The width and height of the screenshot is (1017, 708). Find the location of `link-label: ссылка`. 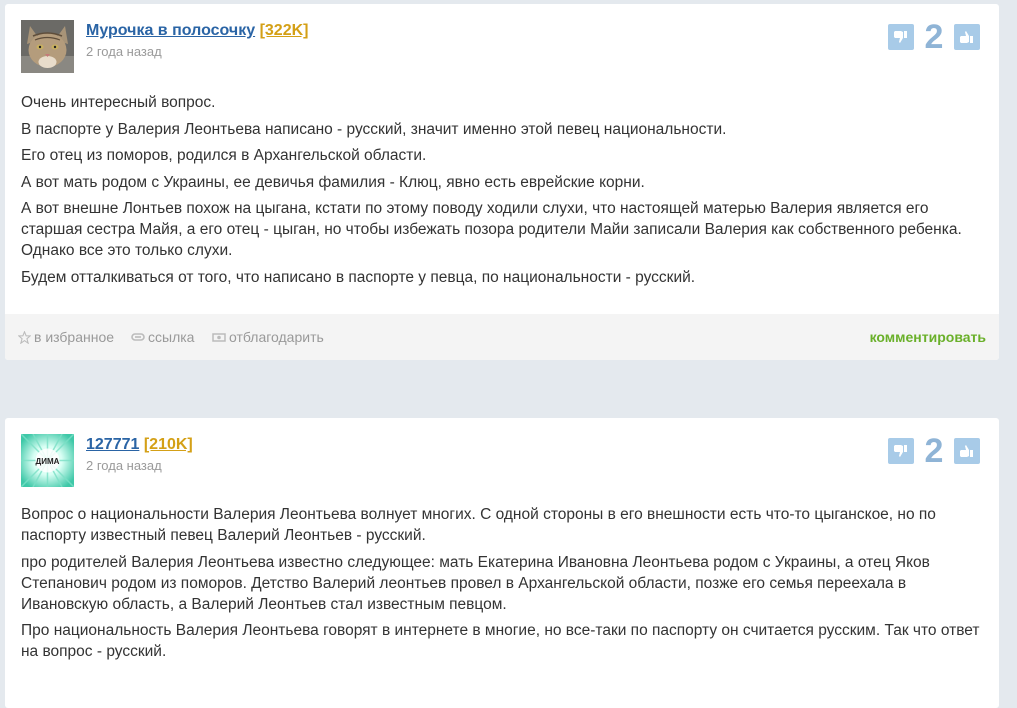

link-label: ссылка is located at coordinates (171, 337).